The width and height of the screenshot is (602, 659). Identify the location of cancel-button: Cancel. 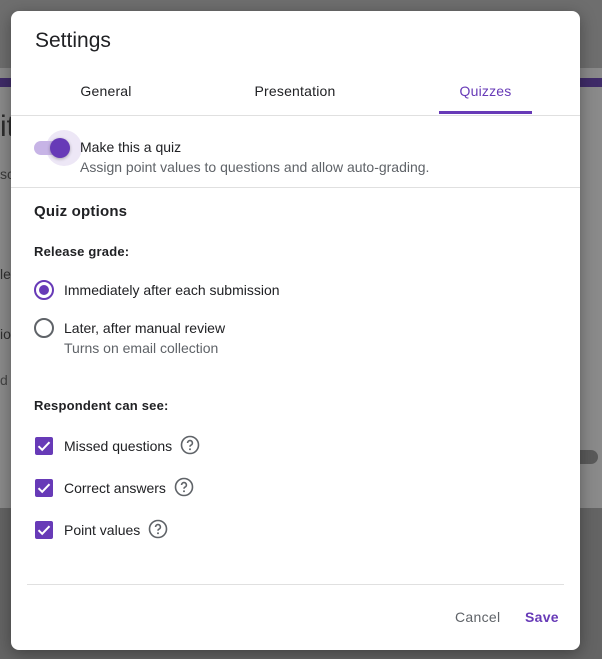
(477, 617).